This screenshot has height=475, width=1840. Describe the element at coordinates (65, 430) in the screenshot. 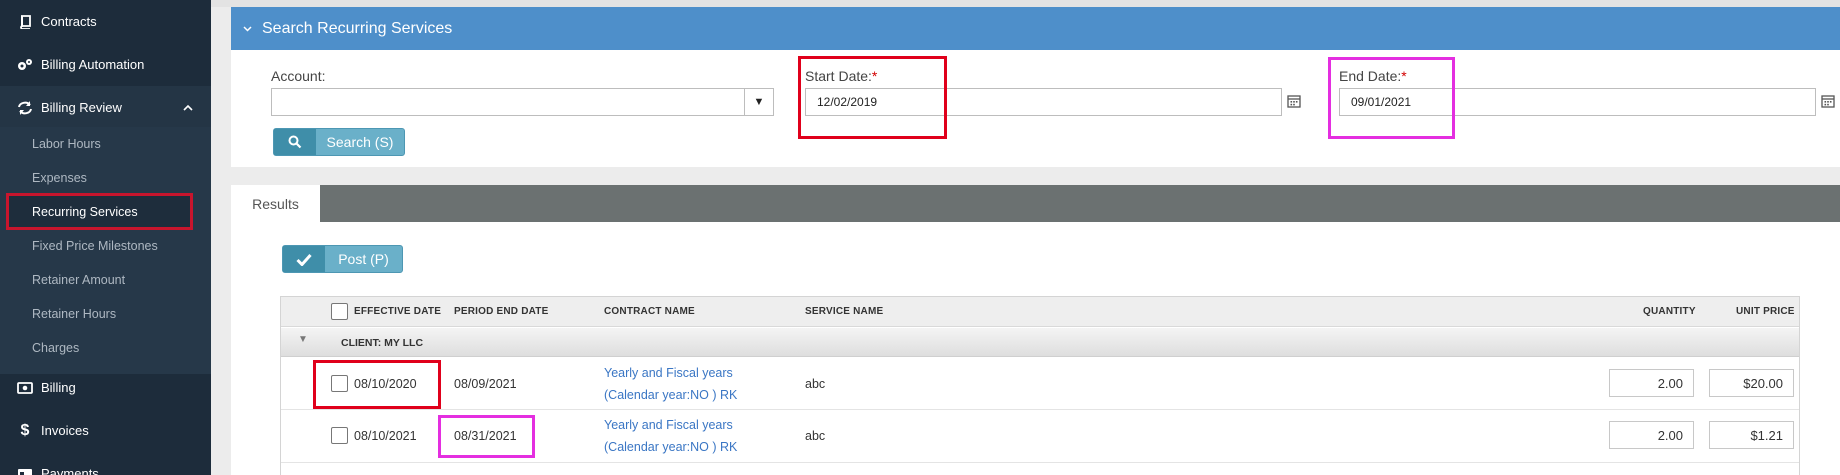

I see `nav-label: Invoices` at that location.